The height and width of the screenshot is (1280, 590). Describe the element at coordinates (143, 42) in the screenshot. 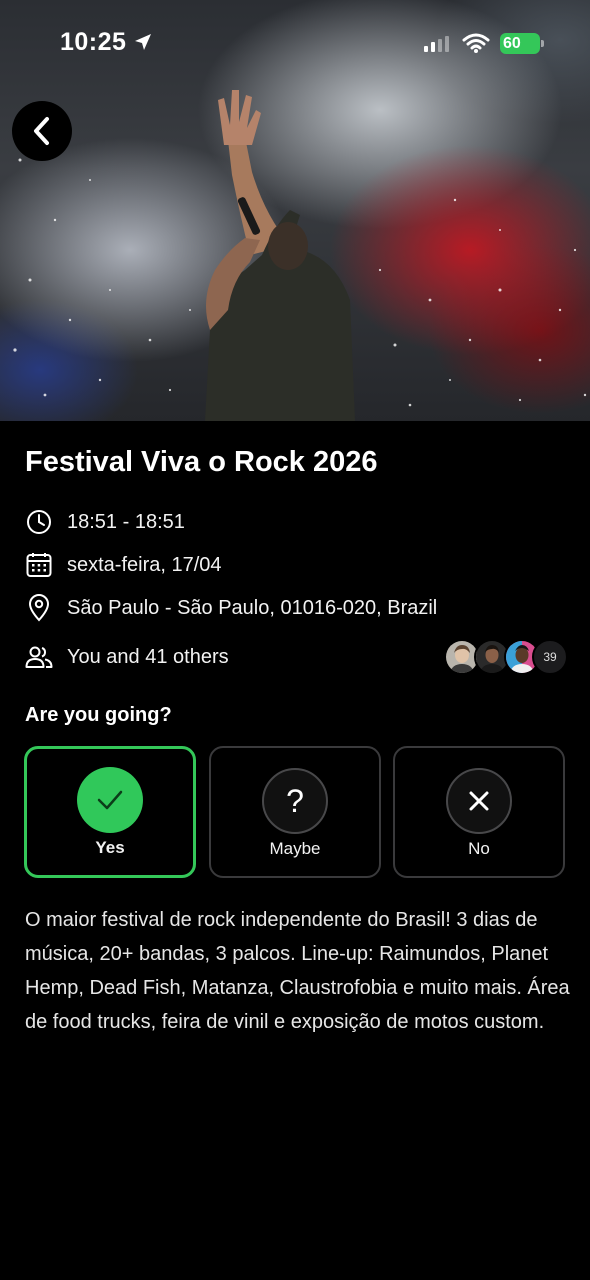

I see `location-arrow-icon` at that location.